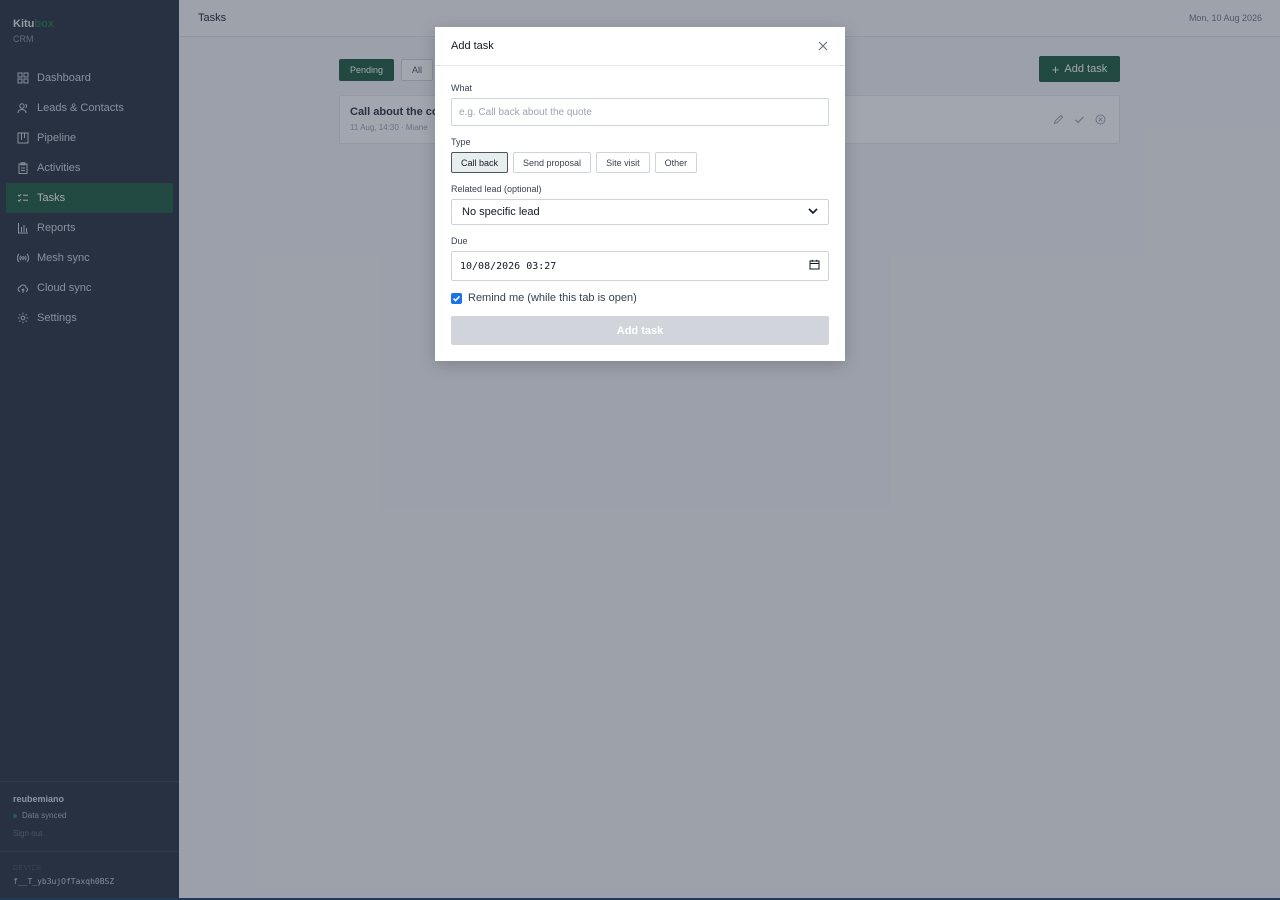 This screenshot has width=1280, height=900. I want to click on type-send-proposal-button: Send proposal, so click(552, 162).